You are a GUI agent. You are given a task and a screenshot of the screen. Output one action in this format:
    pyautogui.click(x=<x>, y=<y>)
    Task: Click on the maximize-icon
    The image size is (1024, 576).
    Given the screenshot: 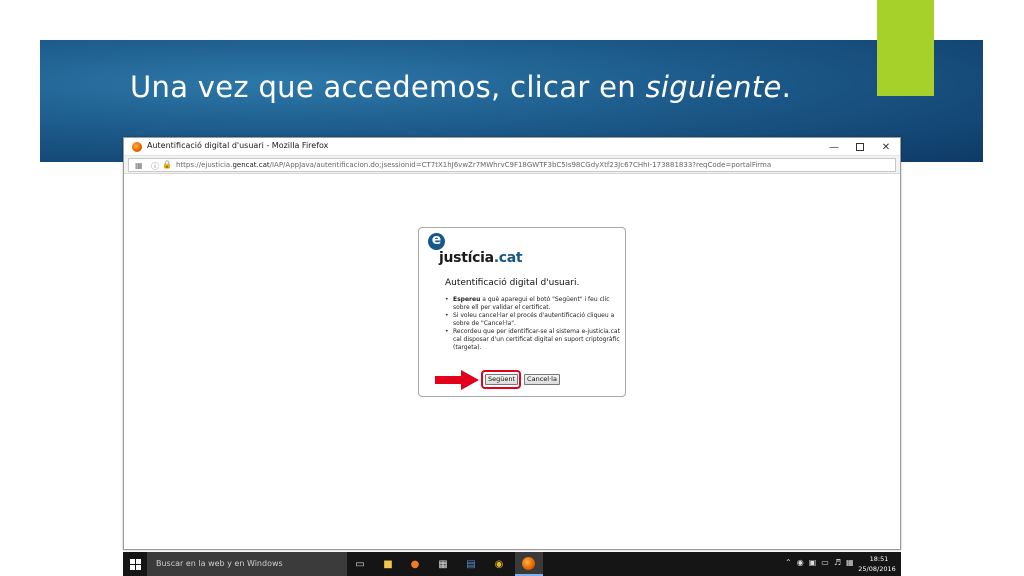 What is the action you would take?
    pyautogui.click(x=860, y=147)
    